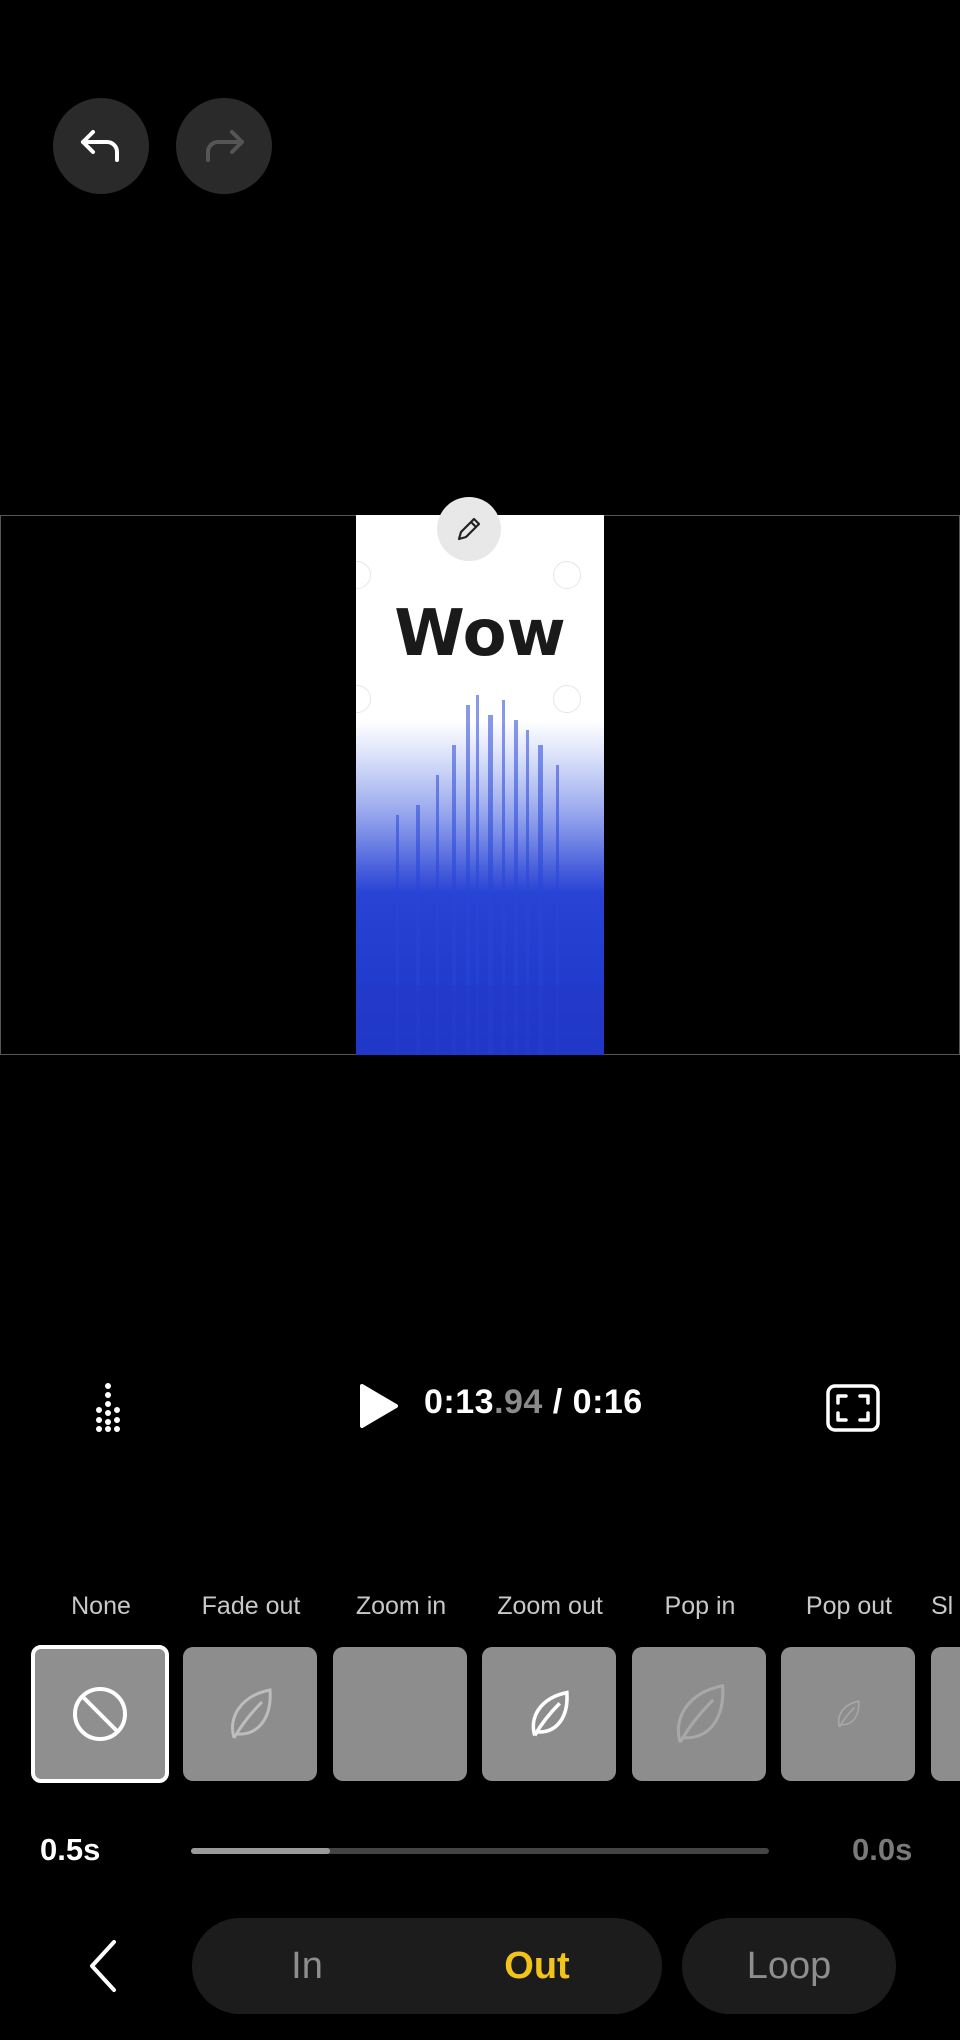  Describe the element at coordinates (942, 1606) in the screenshot. I see `effect-label: Sl` at that location.